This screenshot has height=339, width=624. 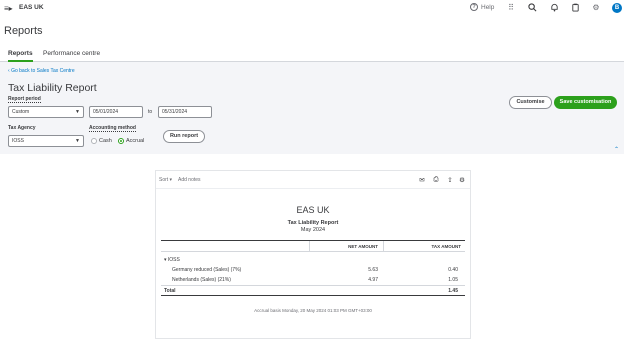 What do you see at coordinates (585, 102) in the screenshot?
I see `save-customisation-button: Save customisation` at bounding box center [585, 102].